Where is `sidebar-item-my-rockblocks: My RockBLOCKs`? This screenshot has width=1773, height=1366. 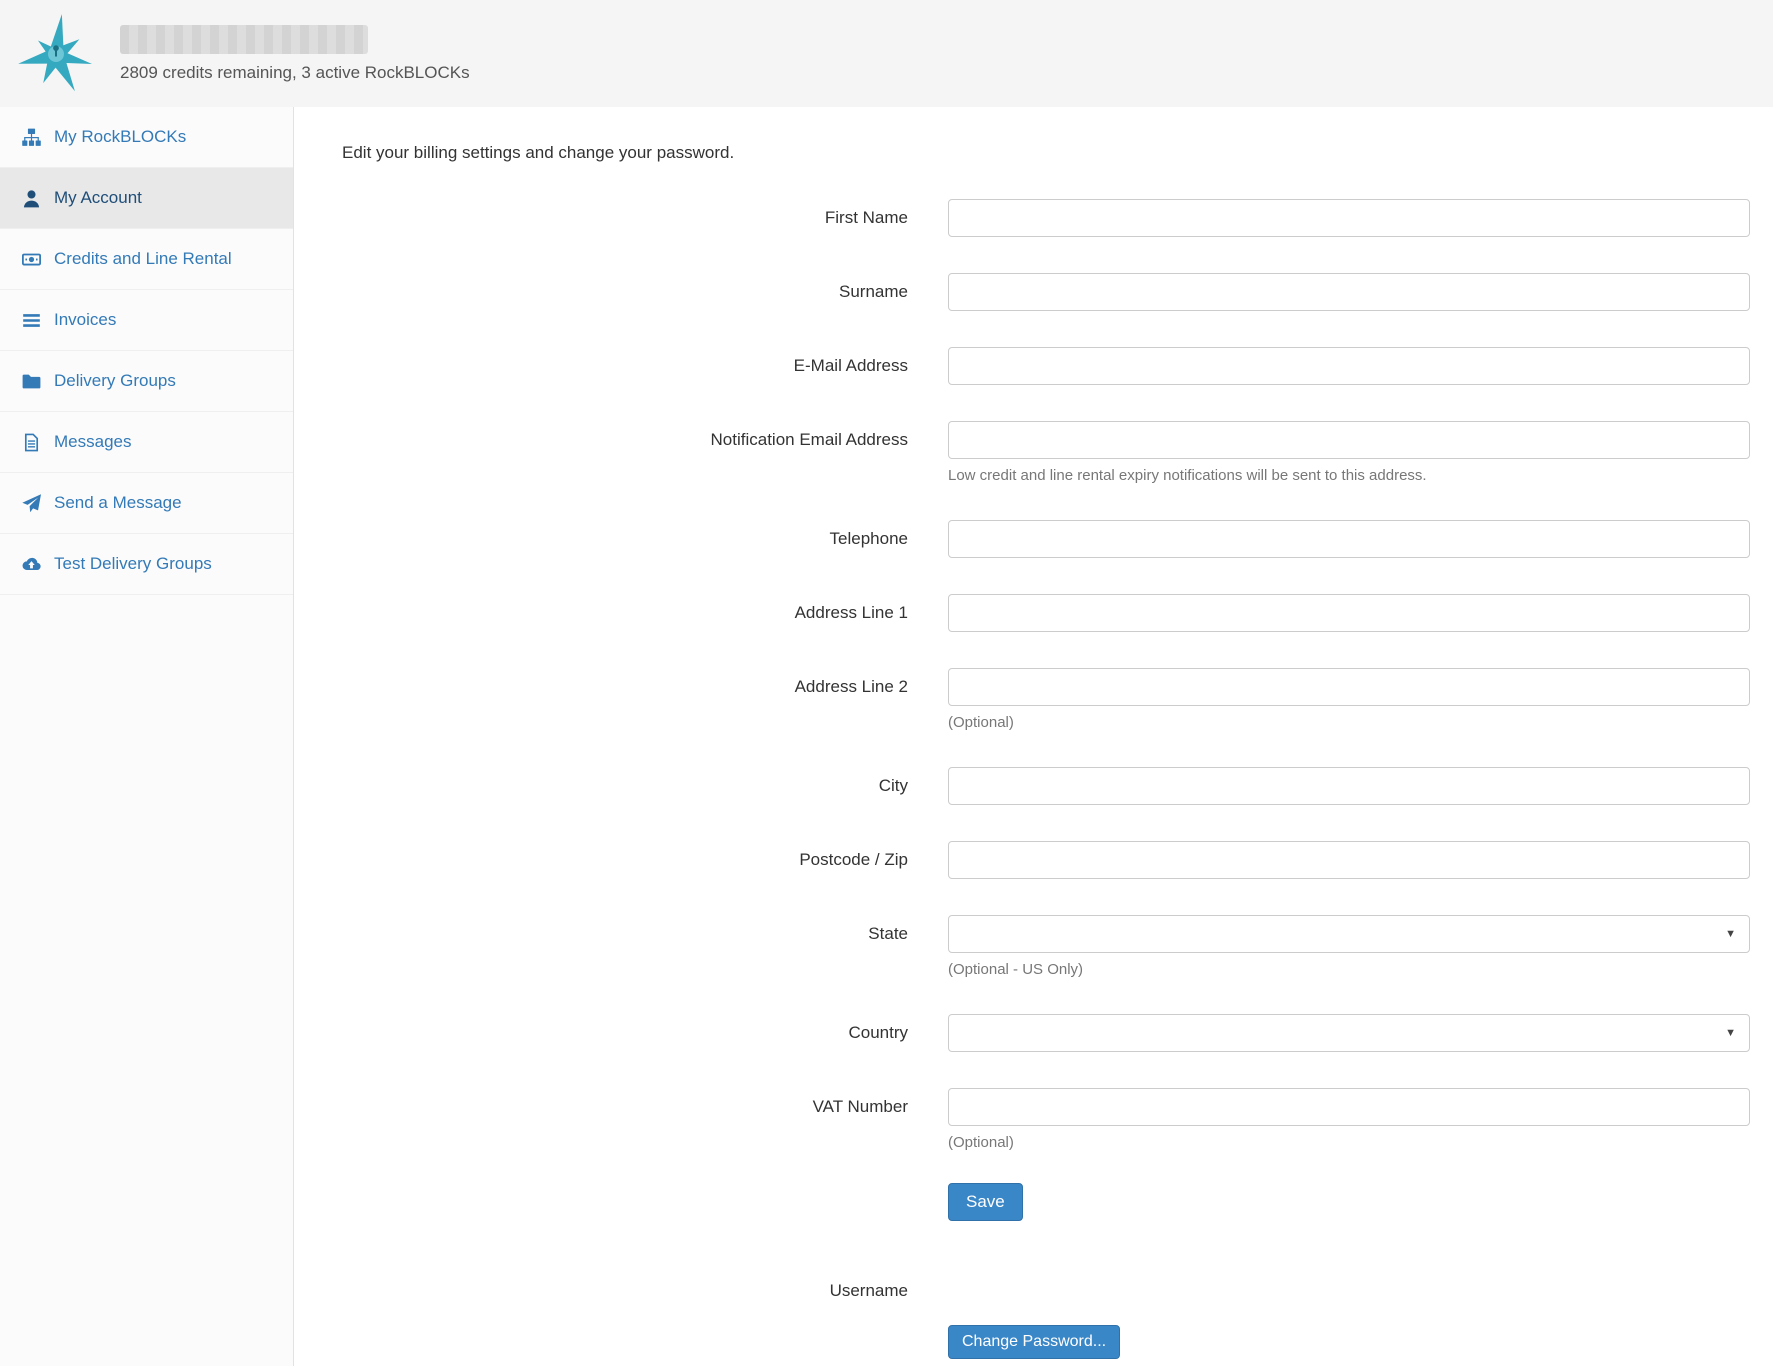 sidebar-item-my-rockblocks: My RockBLOCKs is located at coordinates (146, 137).